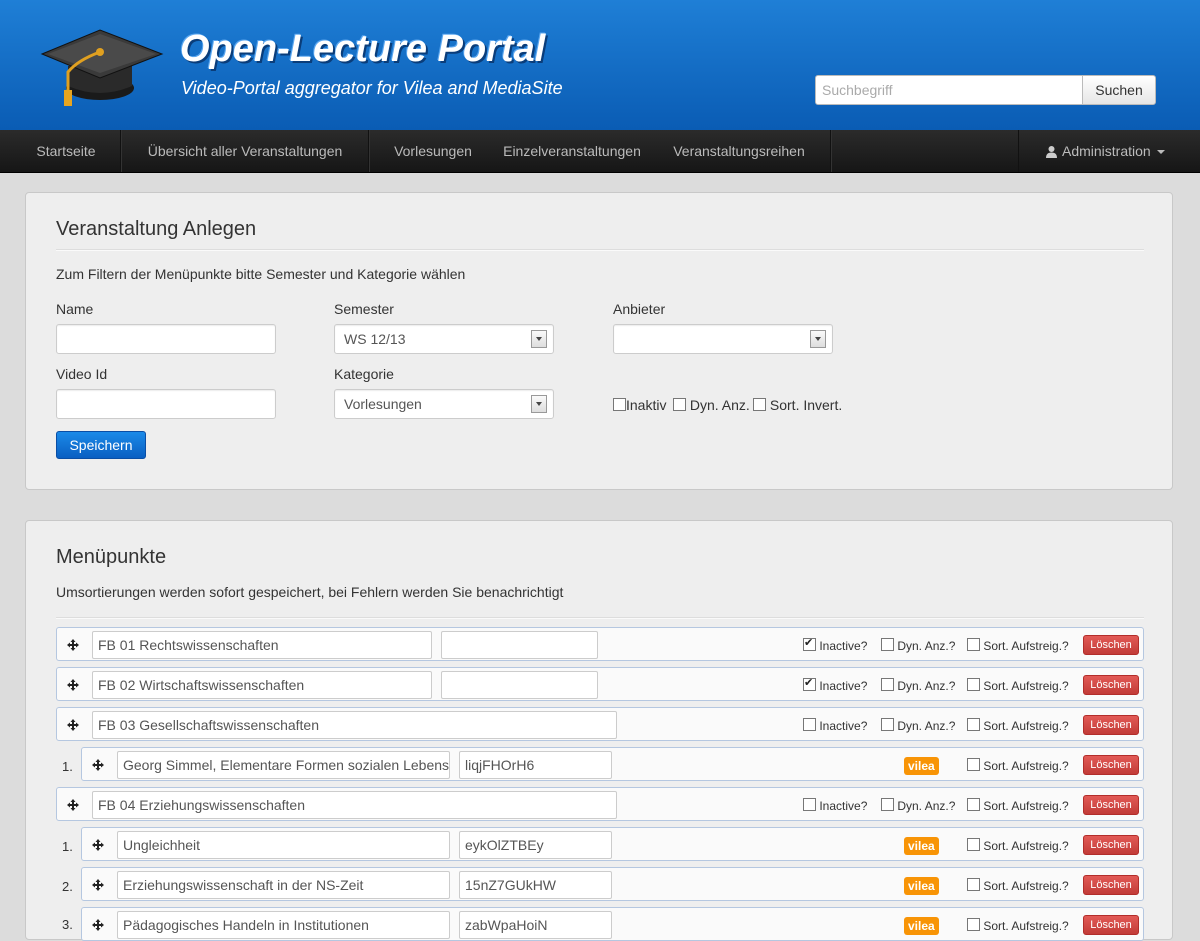 The width and height of the screenshot is (1200, 941). I want to click on admin-dropdown: Administration, so click(1109, 151).